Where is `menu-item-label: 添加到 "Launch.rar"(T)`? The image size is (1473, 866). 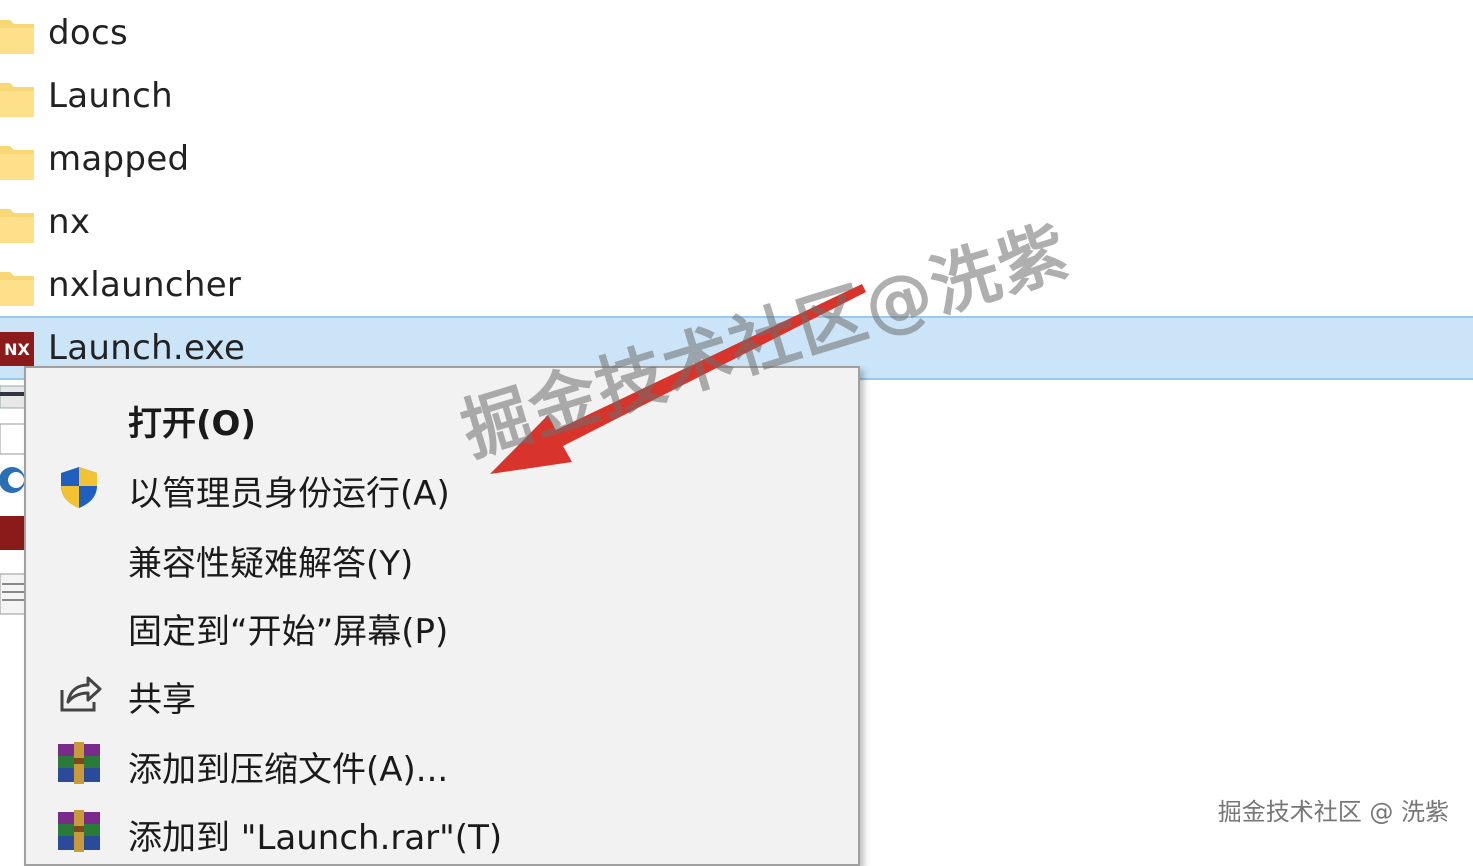
menu-item-label: 添加到 "Launch.rar"(T) is located at coordinates (315, 838).